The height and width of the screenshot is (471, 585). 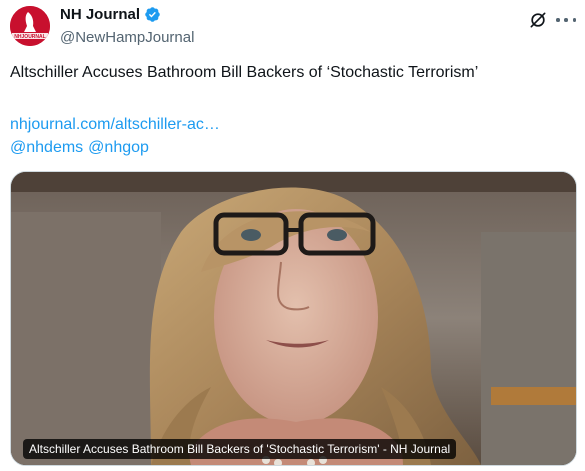 I want to click on avatar: NHJOURNAL, so click(x=30, y=26).